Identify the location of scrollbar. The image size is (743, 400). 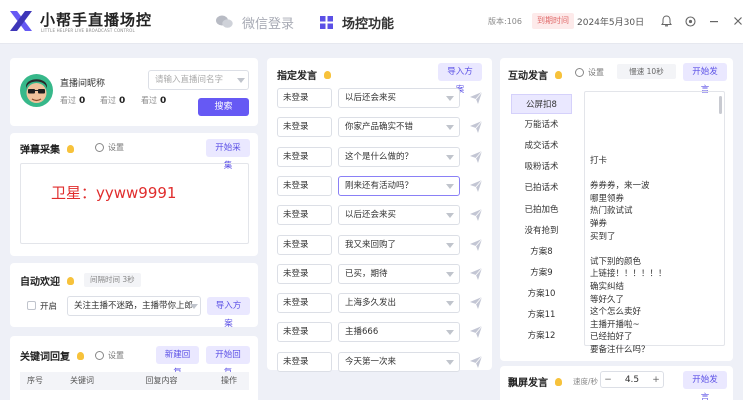
(720, 105).